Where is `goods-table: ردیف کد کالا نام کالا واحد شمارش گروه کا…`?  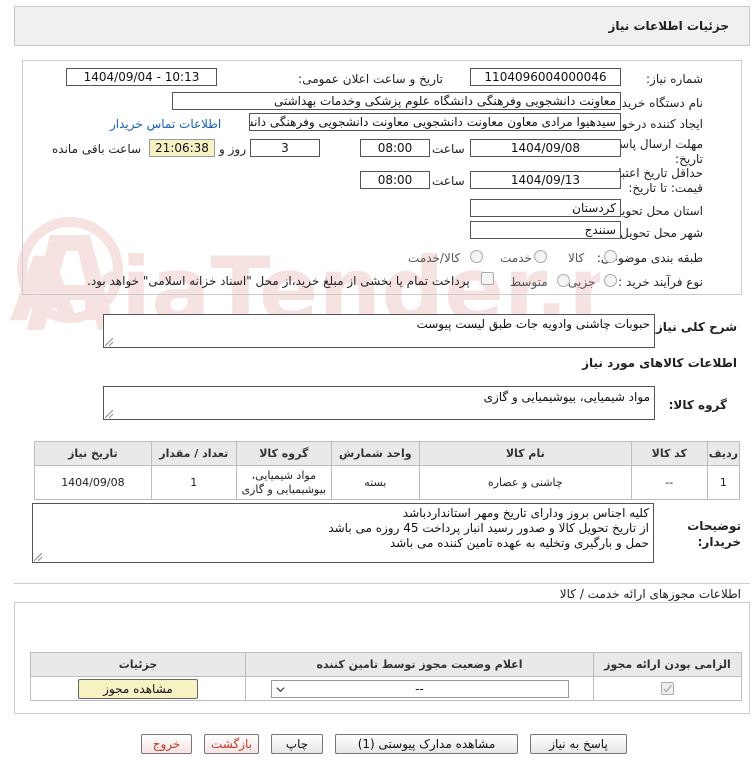 goods-table: ردیف کد کالا نام کالا واحد شمارش گروه کا… is located at coordinates (387, 470).